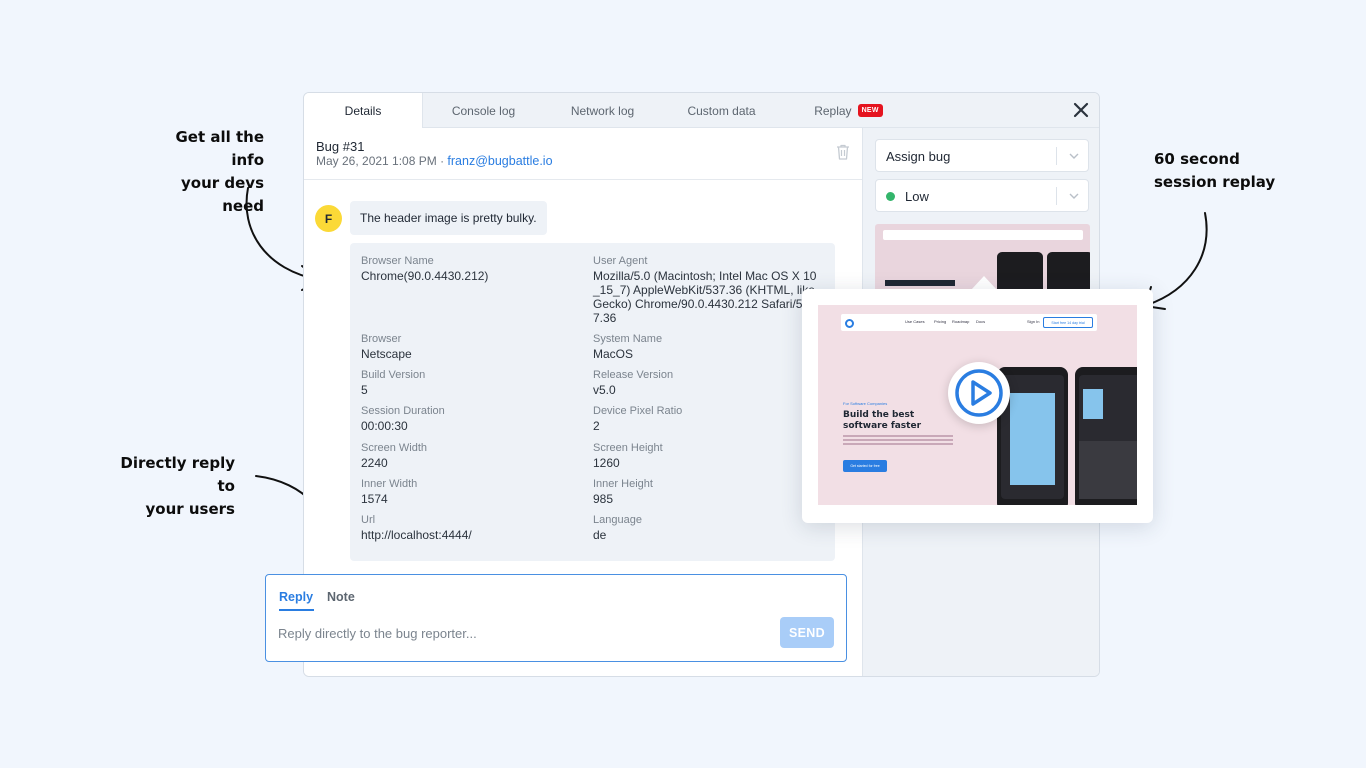 This screenshot has height=768, width=1366. What do you see at coordinates (617, 520) in the screenshot?
I see `field-label: Language` at bounding box center [617, 520].